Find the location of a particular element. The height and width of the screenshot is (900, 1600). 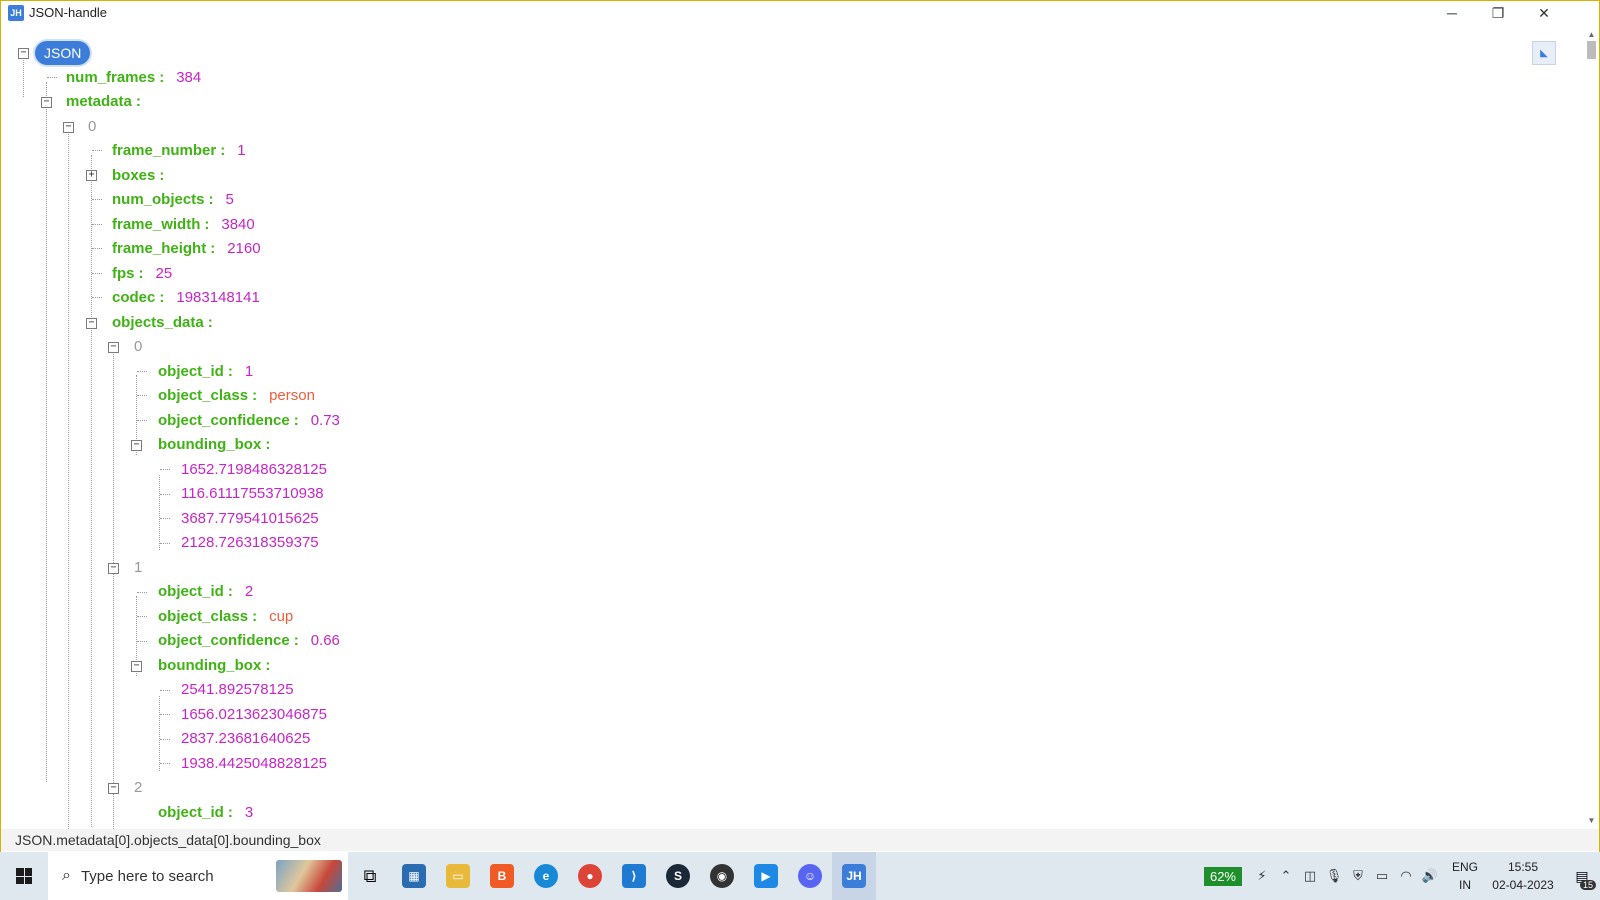

discord-icon: ☺ is located at coordinates (810, 876).